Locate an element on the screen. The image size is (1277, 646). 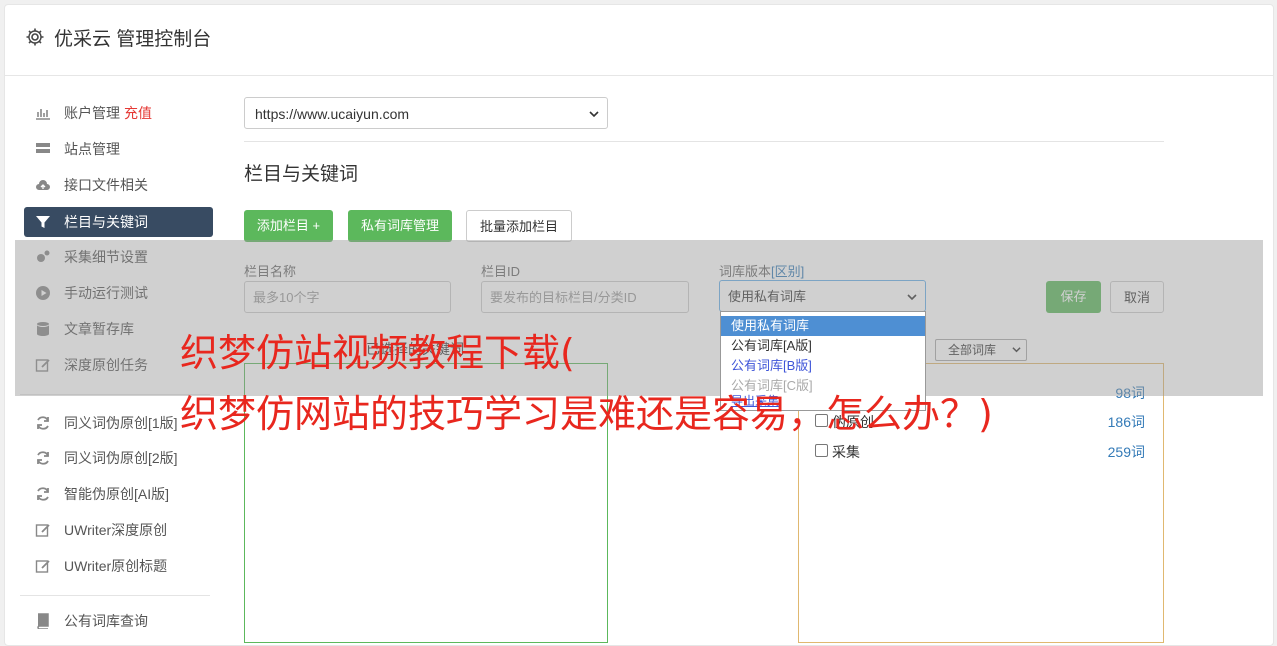
dropdown-option: 公有词库[A版] is located at coordinates (823, 346).